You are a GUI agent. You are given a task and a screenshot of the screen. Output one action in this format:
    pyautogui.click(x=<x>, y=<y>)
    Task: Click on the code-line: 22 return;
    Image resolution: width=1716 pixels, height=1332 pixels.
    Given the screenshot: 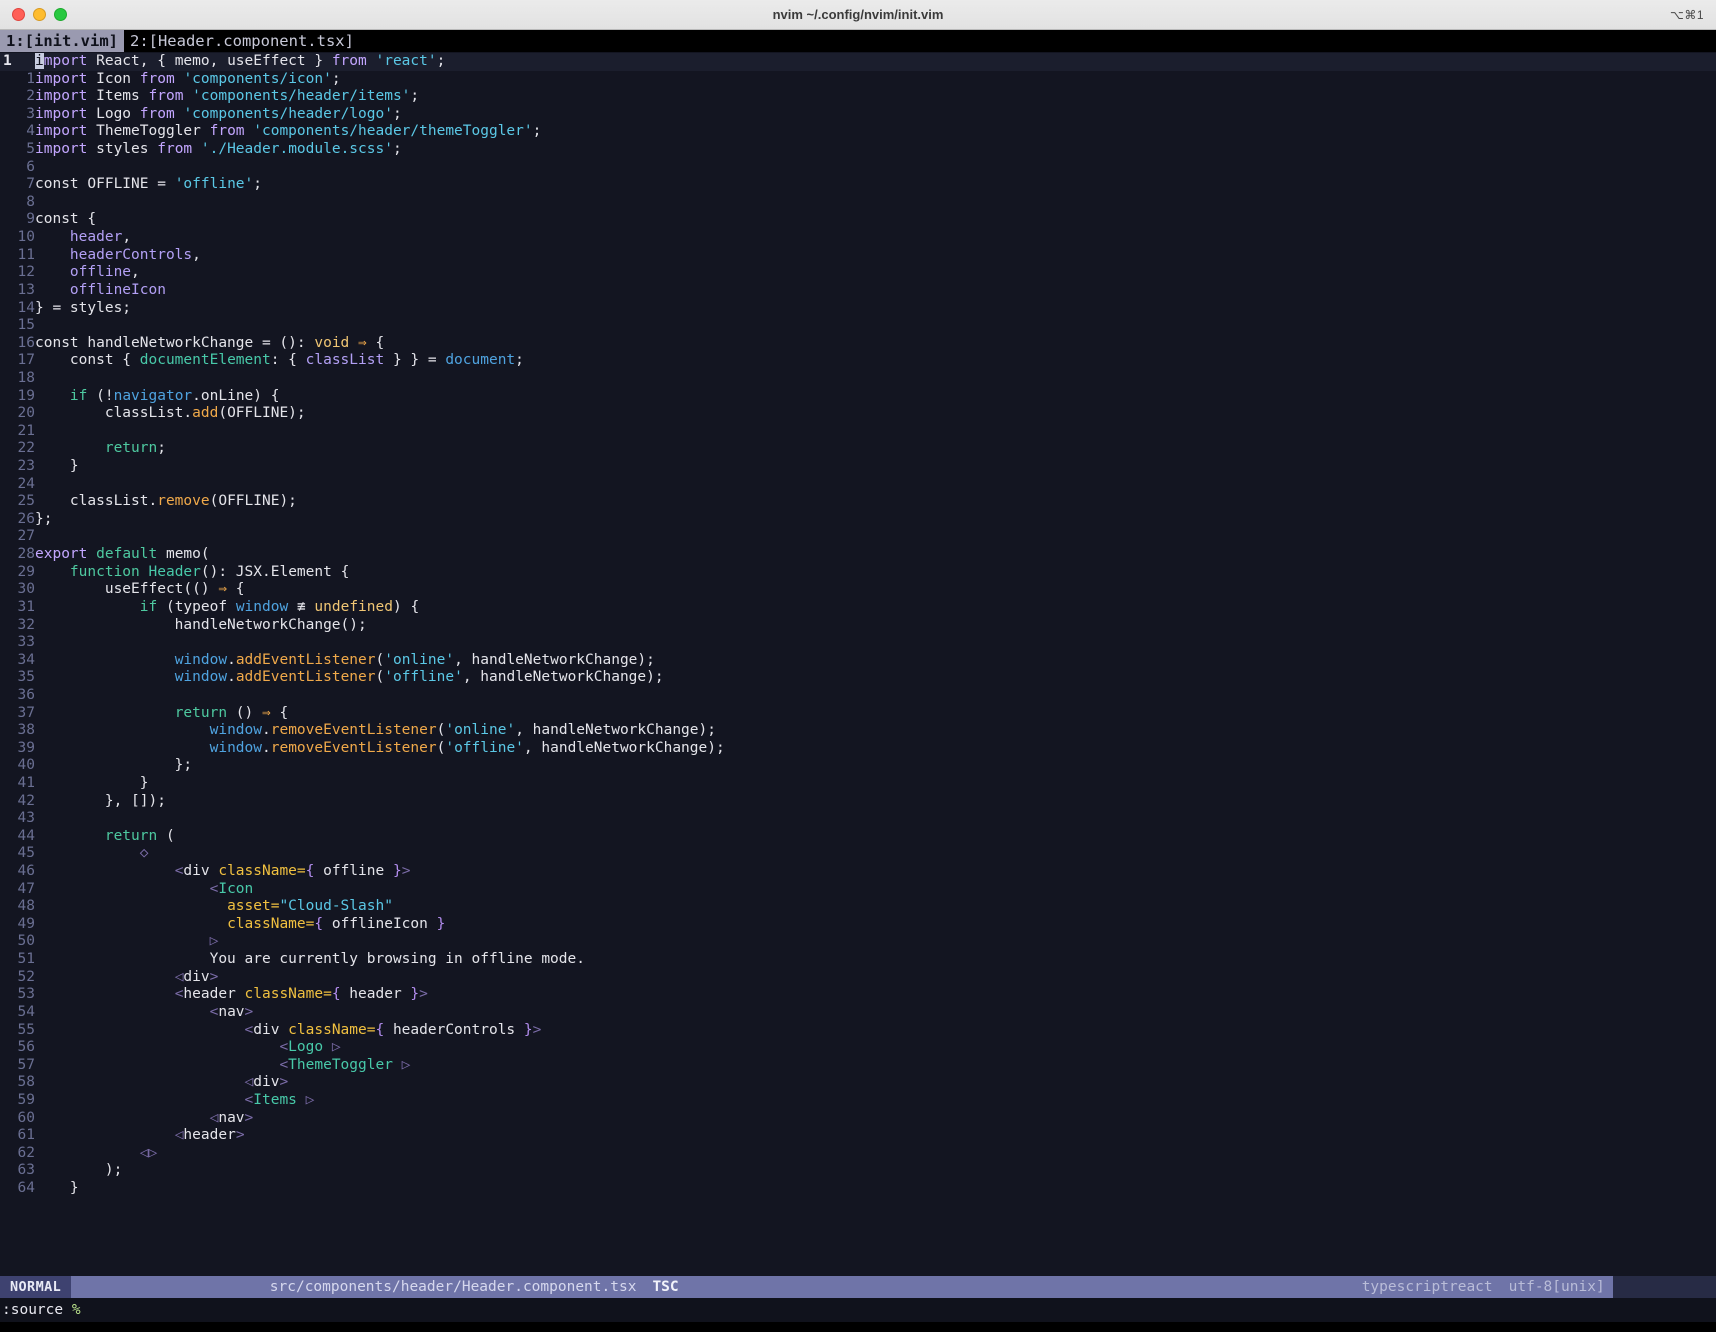 What is the action you would take?
    pyautogui.click(x=858, y=449)
    